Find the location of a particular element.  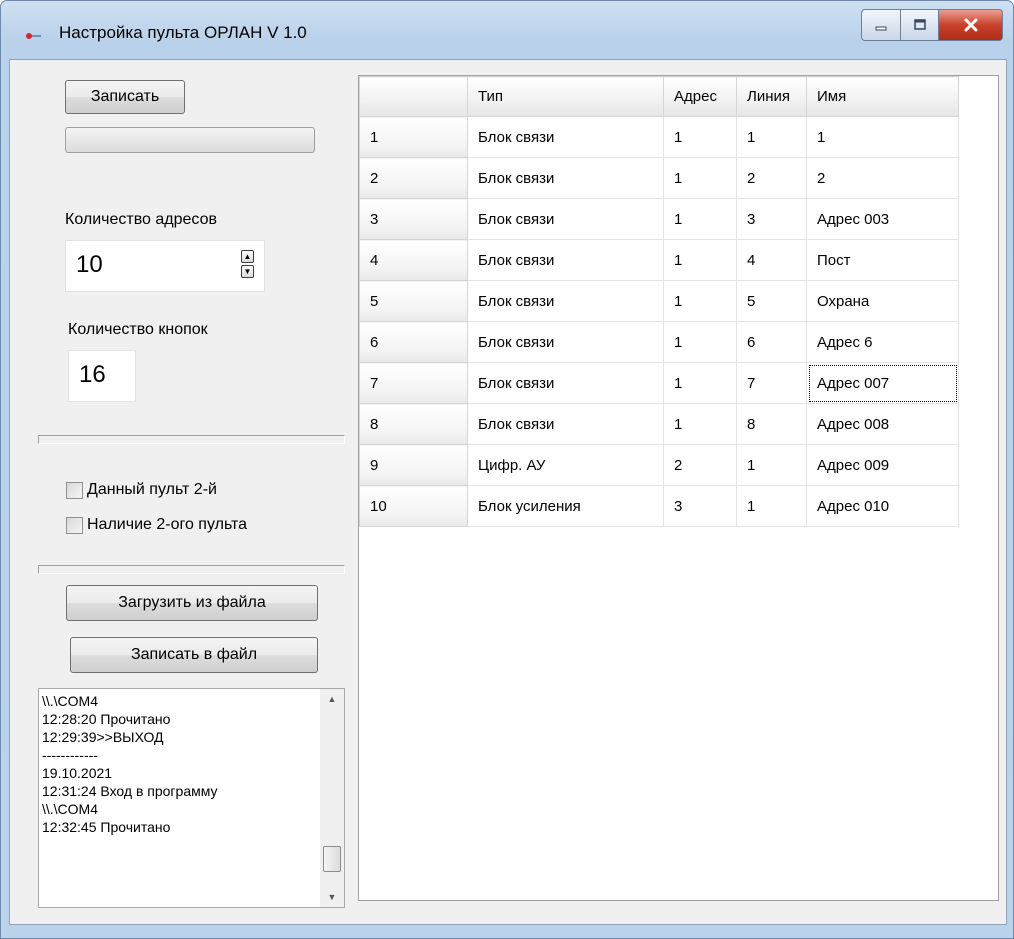

column-header-address: Адрес is located at coordinates (700, 96).